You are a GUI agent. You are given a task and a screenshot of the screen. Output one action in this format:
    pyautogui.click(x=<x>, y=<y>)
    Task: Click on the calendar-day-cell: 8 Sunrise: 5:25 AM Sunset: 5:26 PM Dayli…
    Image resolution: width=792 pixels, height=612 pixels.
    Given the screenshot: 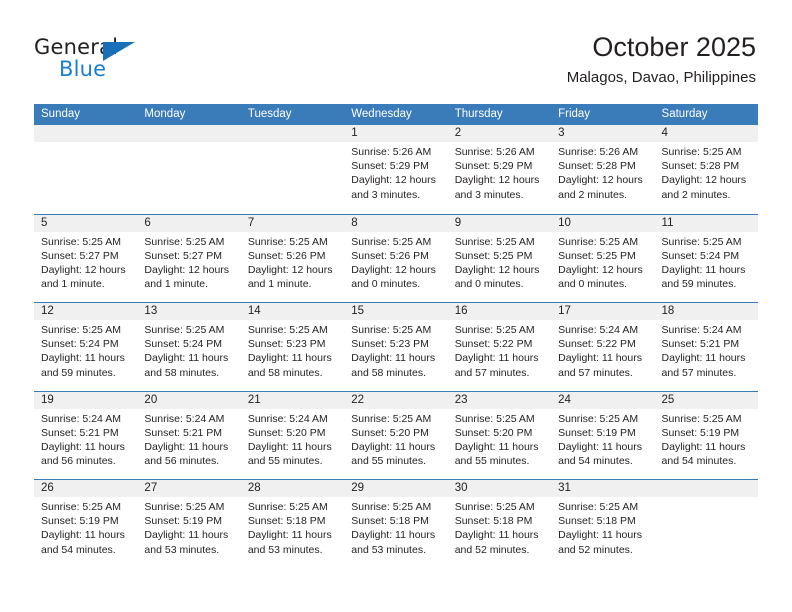 What is the action you would take?
    pyautogui.click(x=396, y=258)
    